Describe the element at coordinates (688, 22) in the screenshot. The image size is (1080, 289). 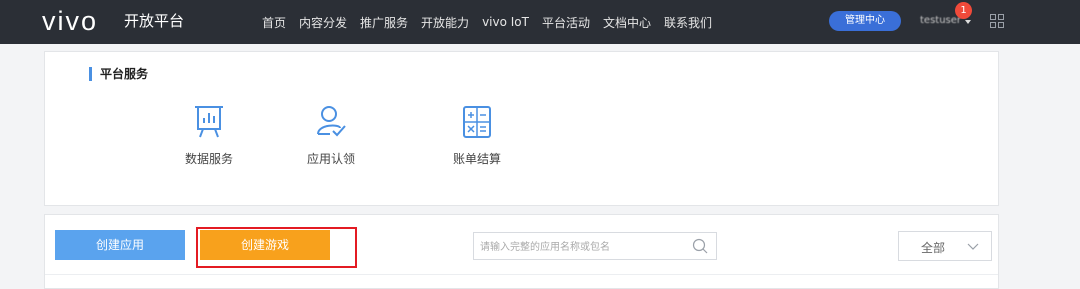
I see `nav-item-contact: 联系我们` at that location.